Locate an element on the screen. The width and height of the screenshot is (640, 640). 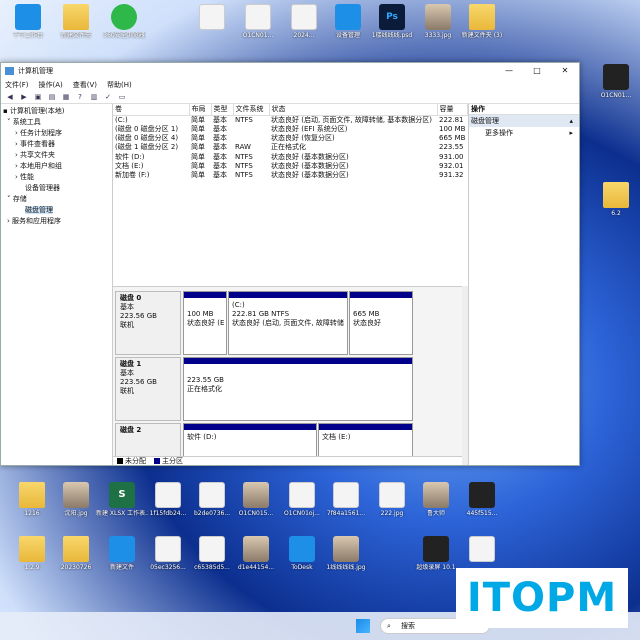
table-header: 卷 布局 类型 文件系统 状态 容量 is located at coordinates (290, 110).